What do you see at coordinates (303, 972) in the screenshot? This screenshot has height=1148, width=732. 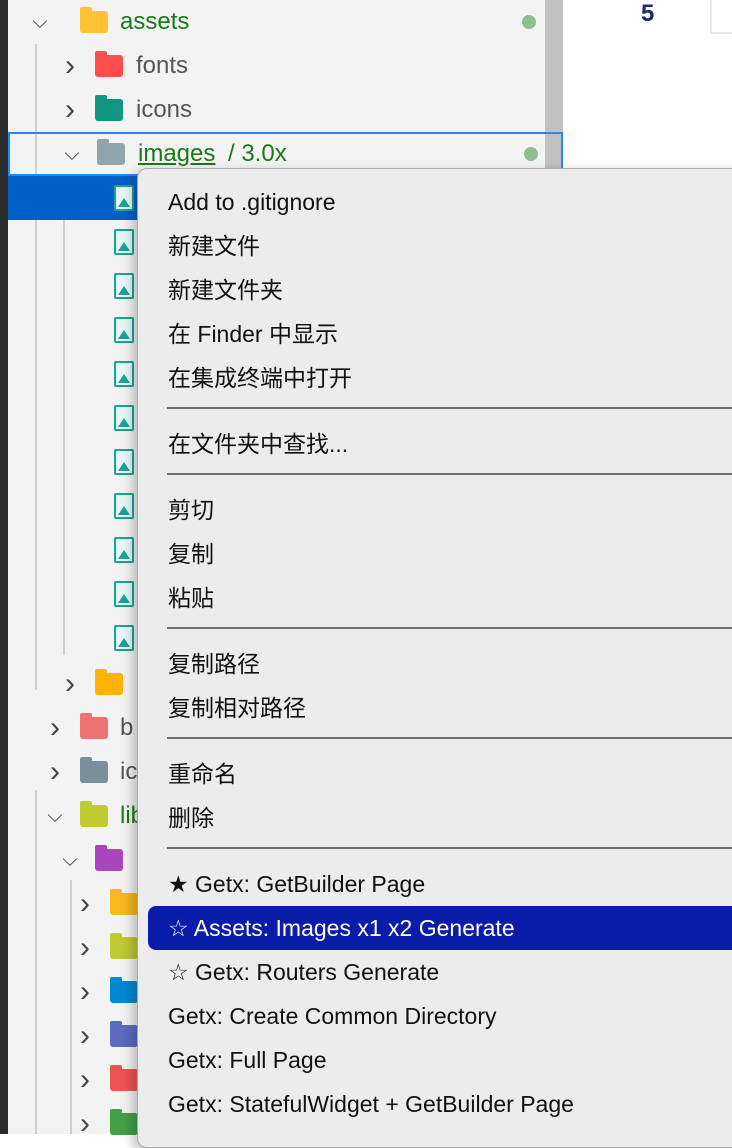 I see `menu-item: ☆ Getx: Routers Generate` at bounding box center [303, 972].